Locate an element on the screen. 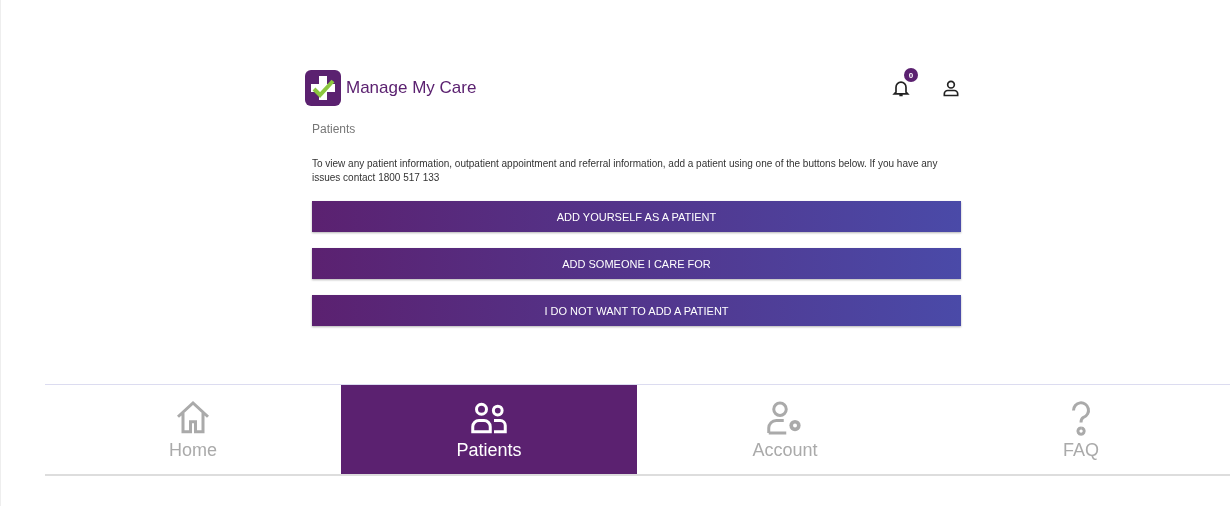  notification-badge: 0 is located at coordinates (911, 75).